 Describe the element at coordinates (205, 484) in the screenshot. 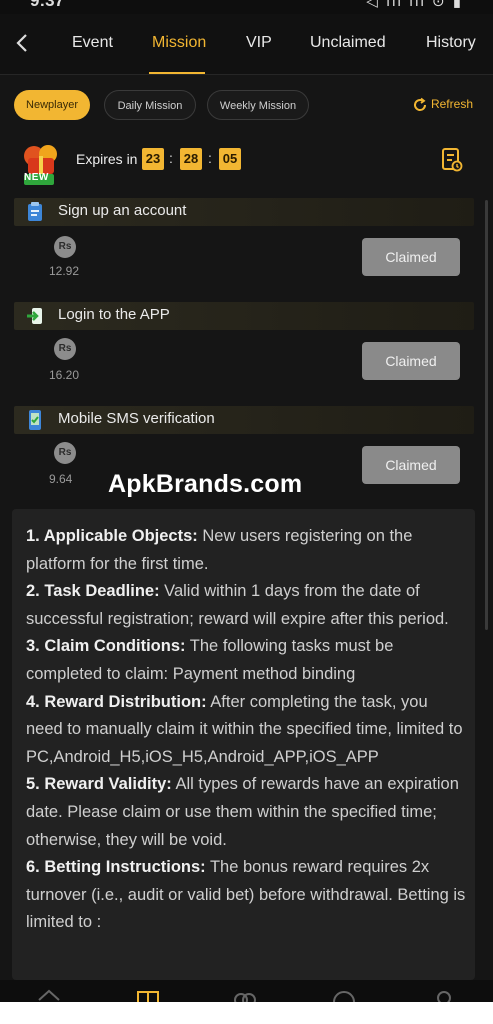

I see `watermark-text: ApkBrands.com` at that location.